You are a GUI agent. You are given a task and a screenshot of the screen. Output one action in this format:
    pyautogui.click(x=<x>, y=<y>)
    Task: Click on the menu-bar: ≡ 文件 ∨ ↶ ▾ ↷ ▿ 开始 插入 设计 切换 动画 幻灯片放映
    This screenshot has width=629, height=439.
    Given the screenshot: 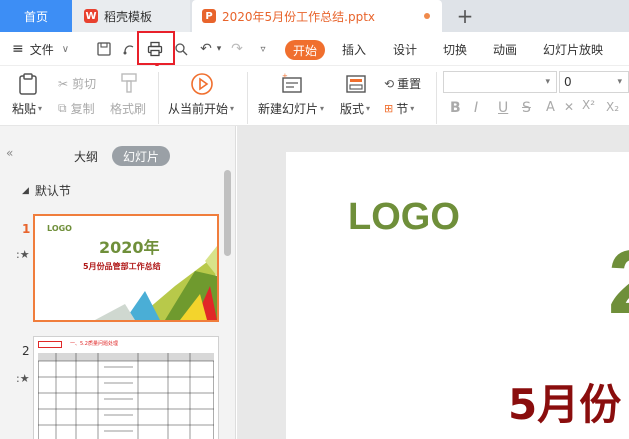 What is the action you would take?
    pyautogui.click(x=314, y=49)
    